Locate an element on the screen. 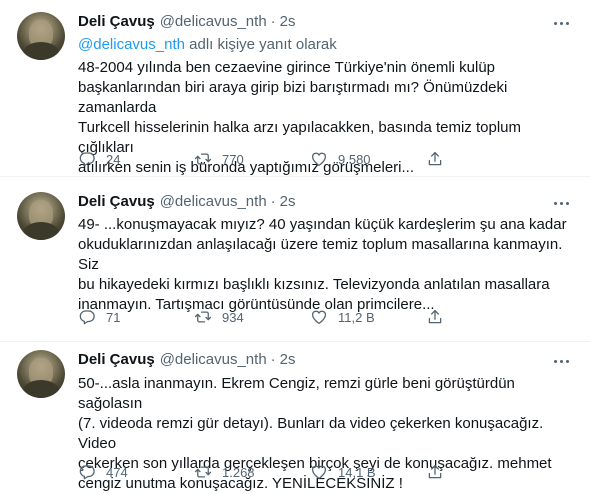 This screenshot has width=590, height=494. like-button: 9.580 is located at coordinates (368, 159).